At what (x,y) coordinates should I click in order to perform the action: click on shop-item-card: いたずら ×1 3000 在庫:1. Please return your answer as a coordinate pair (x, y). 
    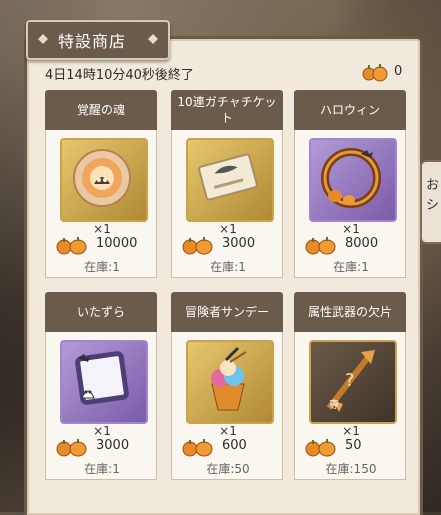
    Looking at the image, I should click on (101, 386).